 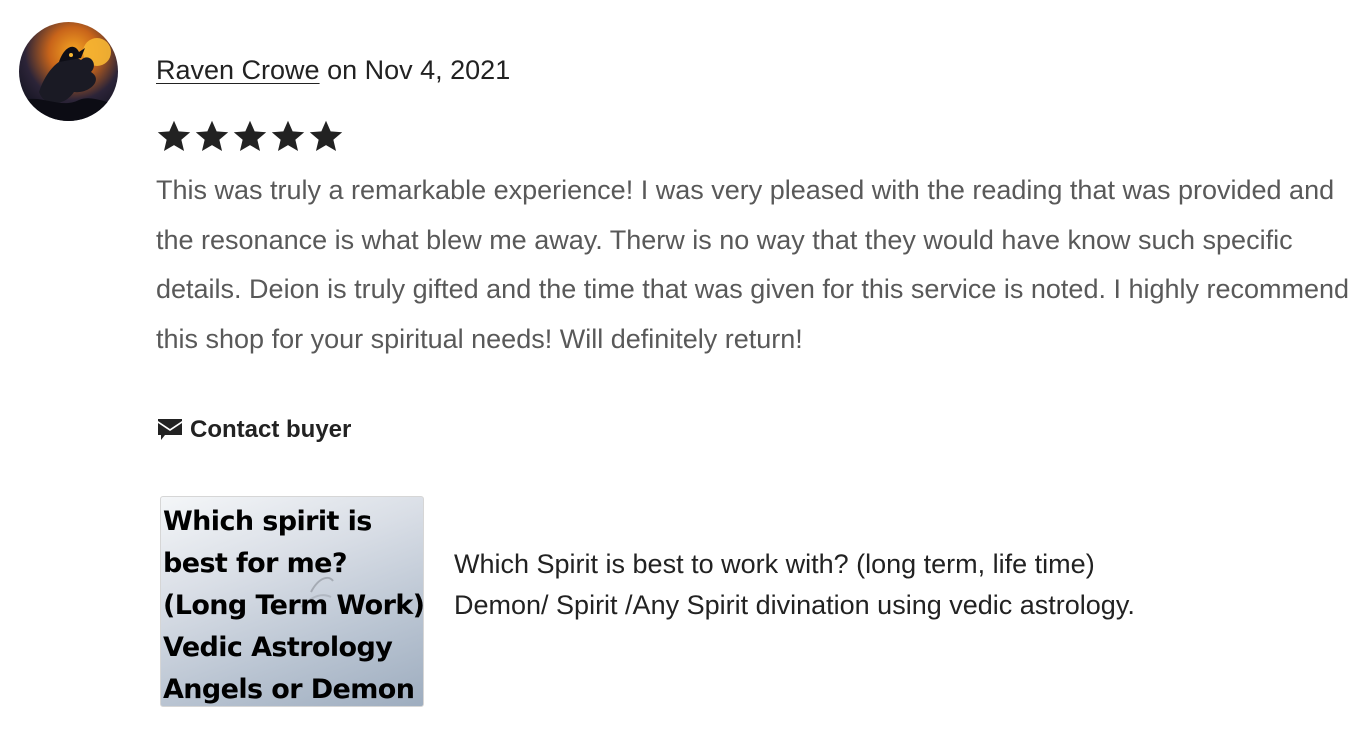 I want to click on review-header: Raven Crowe on Nov 4, 2021, so click(x=333, y=70).